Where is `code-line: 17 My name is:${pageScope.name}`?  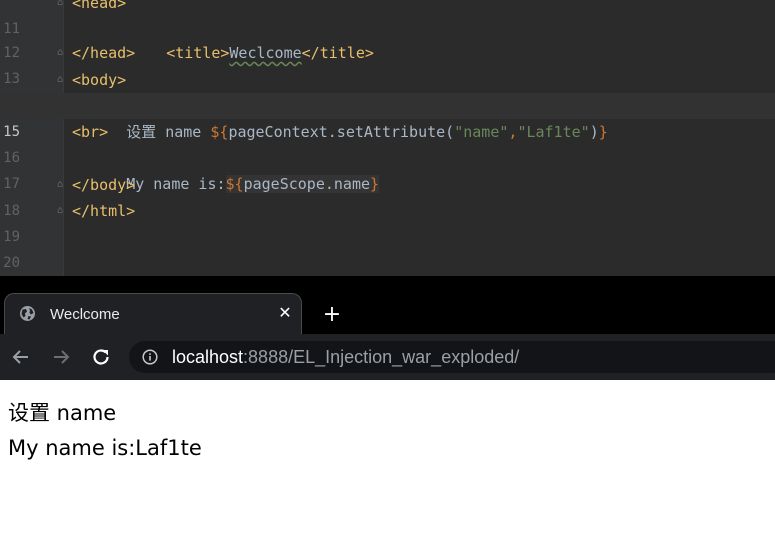 code-line: 17 My name is:${pageScope.name} is located at coordinates (387, 169).